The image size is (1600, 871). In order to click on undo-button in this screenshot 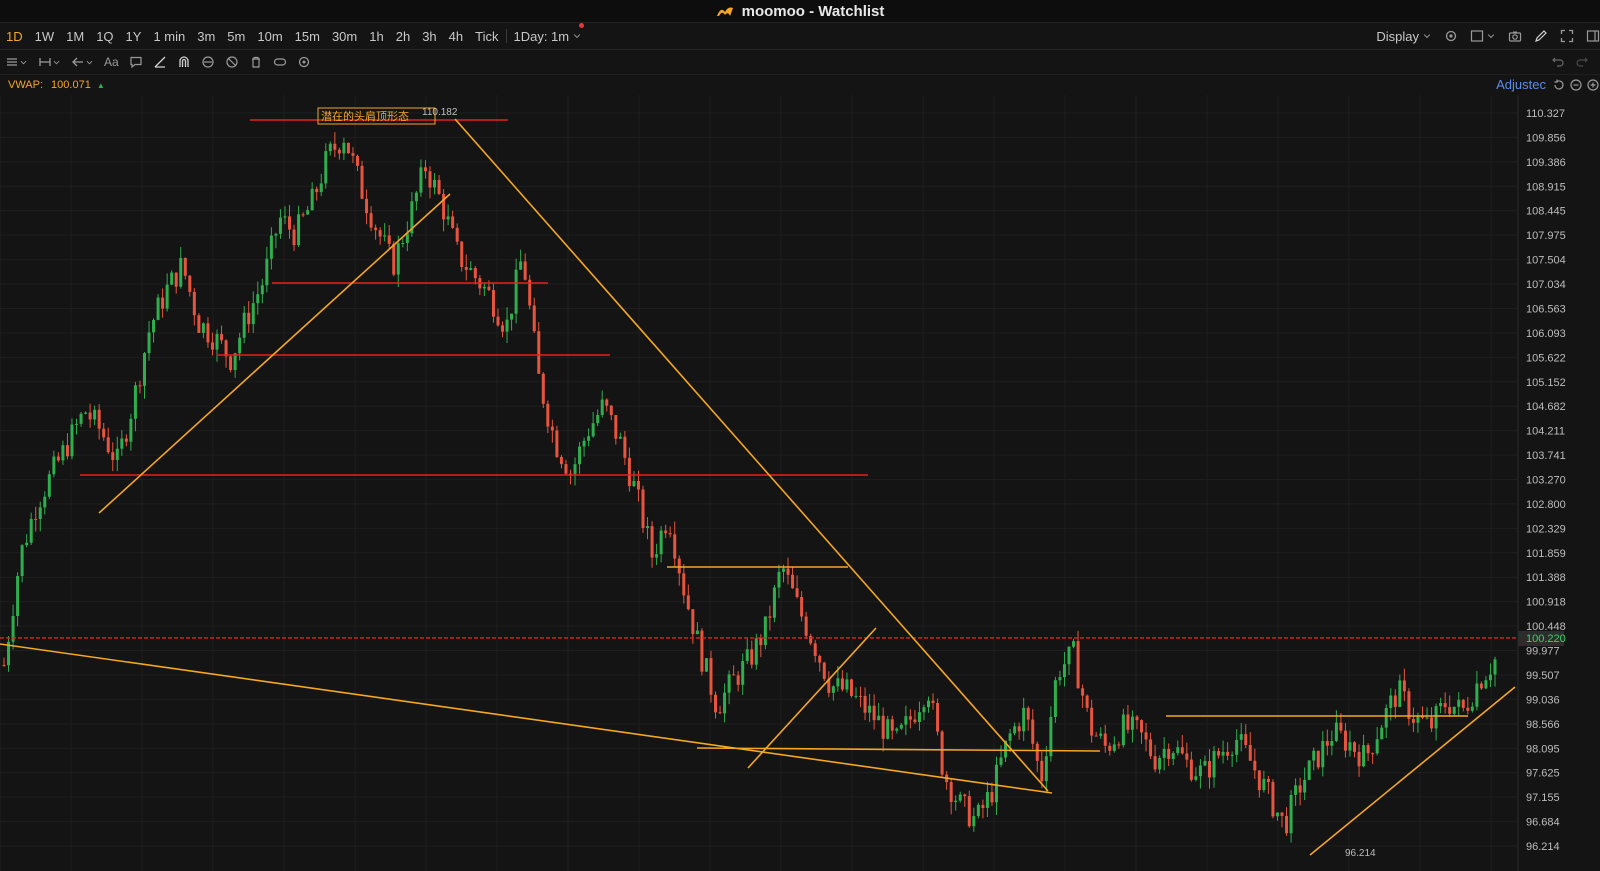, I will do `click(1558, 61)`.